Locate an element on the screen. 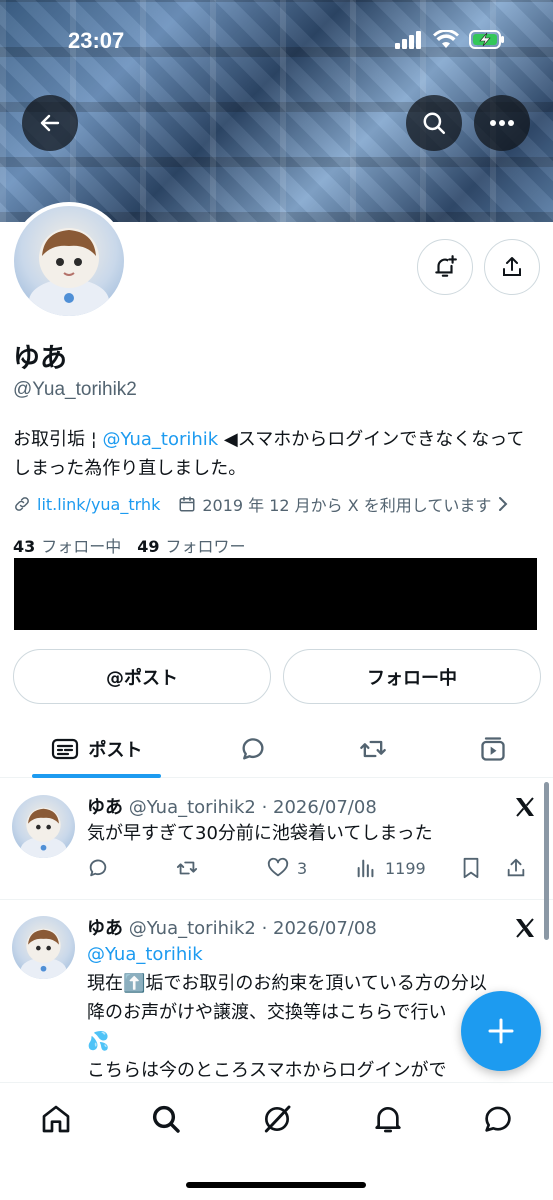 This screenshot has width=553, height=1200. post-mention-link: @Yua_torihik is located at coordinates (307, 954).